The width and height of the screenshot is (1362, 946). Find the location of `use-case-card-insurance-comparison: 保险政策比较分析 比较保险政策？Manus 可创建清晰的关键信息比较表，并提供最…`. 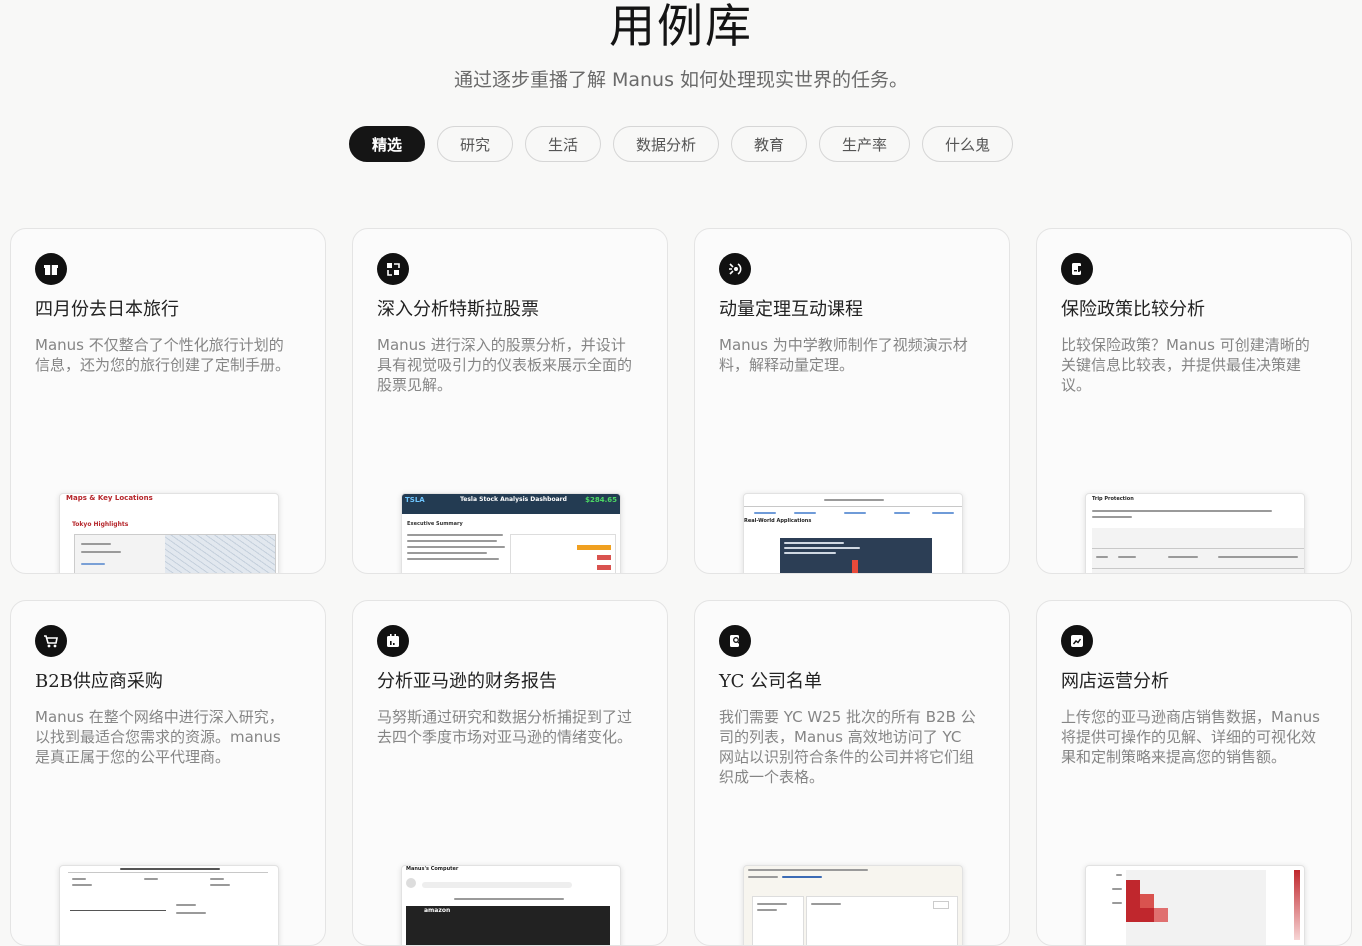

use-case-card-insurance-comparison: 保险政策比较分析 比较保险政策？Manus 可创建清晰的关键信息比较表，并提供最… is located at coordinates (1194, 401).